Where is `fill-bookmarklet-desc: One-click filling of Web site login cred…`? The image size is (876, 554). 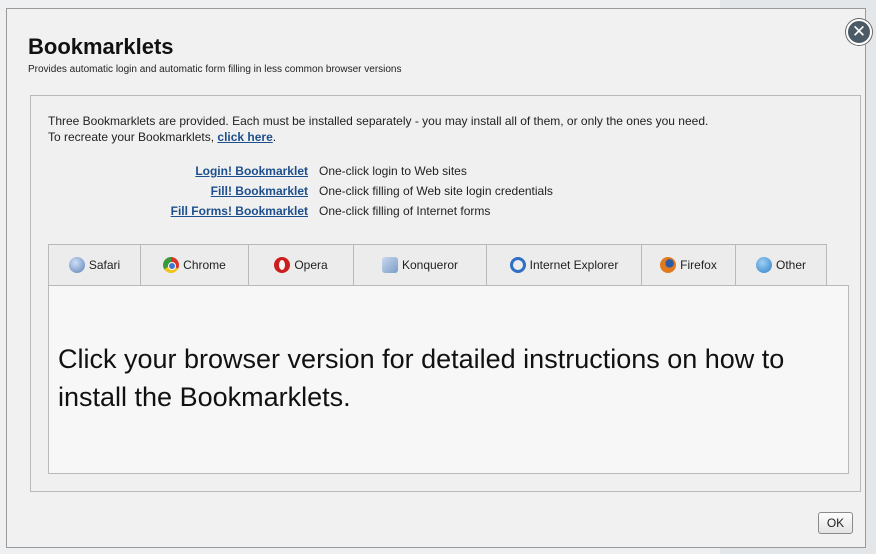
fill-bookmarklet-desc: One-click filling of Web site login cred… is located at coordinates (436, 191).